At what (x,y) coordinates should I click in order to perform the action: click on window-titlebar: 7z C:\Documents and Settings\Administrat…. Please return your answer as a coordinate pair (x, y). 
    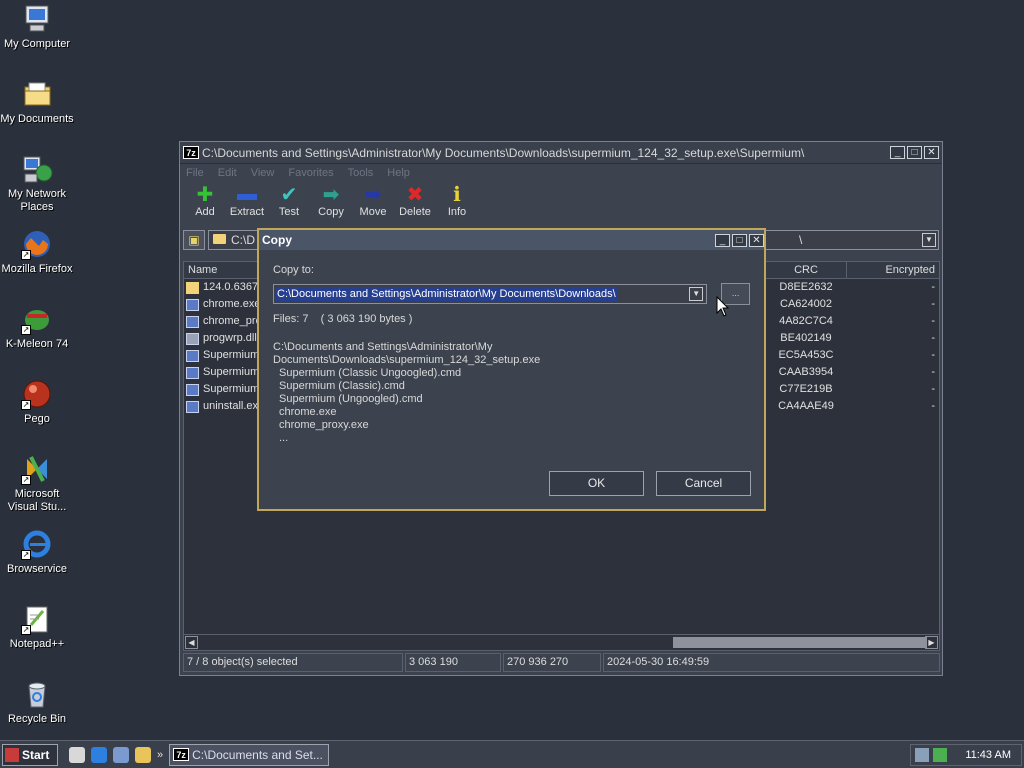
    Looking at the image, I should click on (561, 153).